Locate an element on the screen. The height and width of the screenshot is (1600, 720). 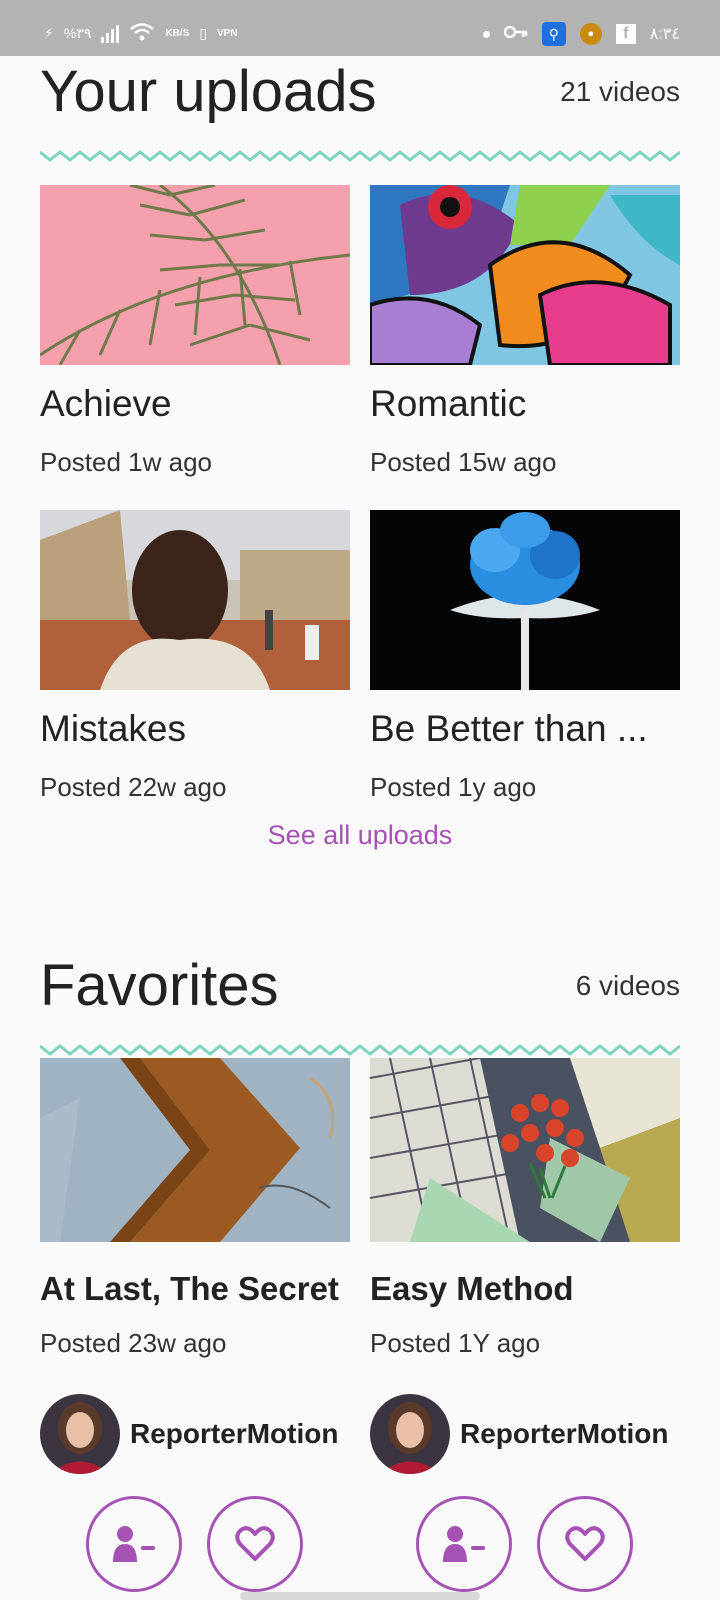
notification-dot-icon is located at coordinates (486, 34).